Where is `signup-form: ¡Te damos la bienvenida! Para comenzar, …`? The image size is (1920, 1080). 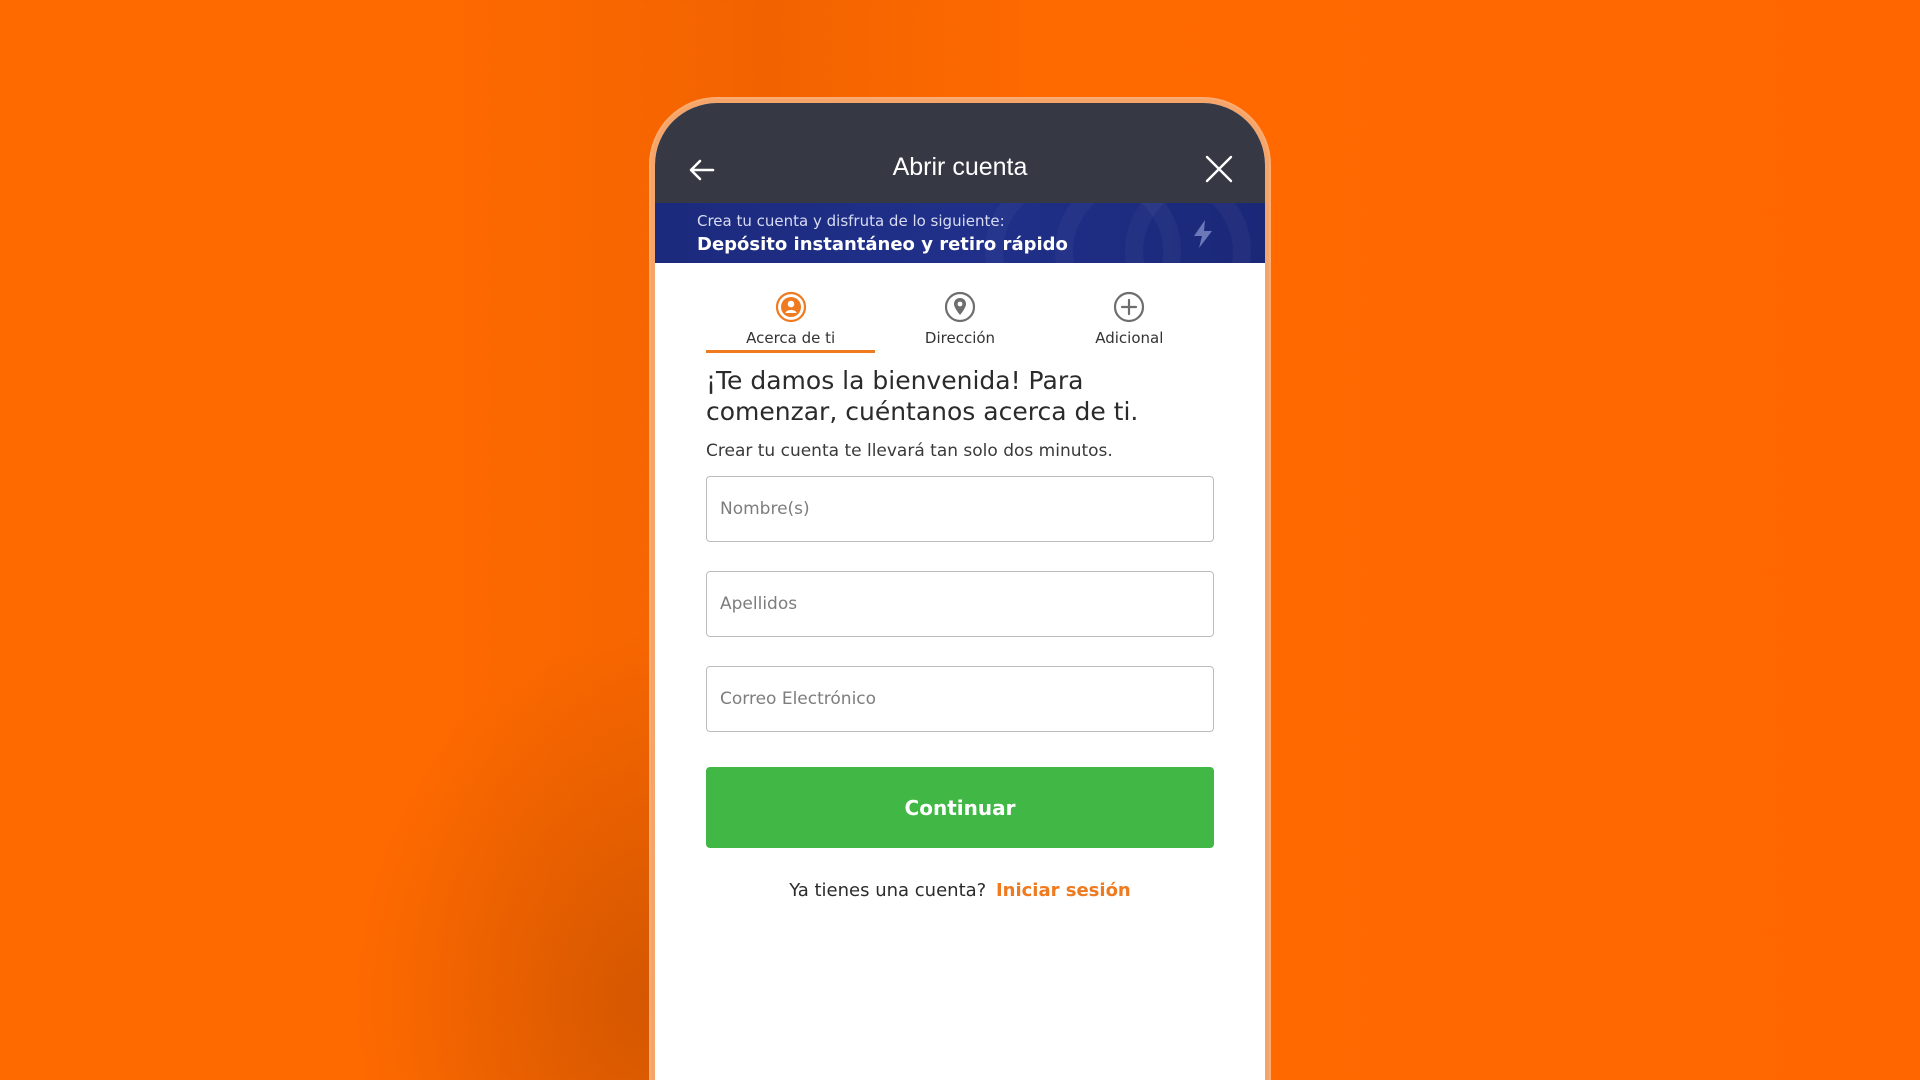 signup-form: ¡Te damos la bienvenida! Para comenzar, … is located at coordinates (960, 633).